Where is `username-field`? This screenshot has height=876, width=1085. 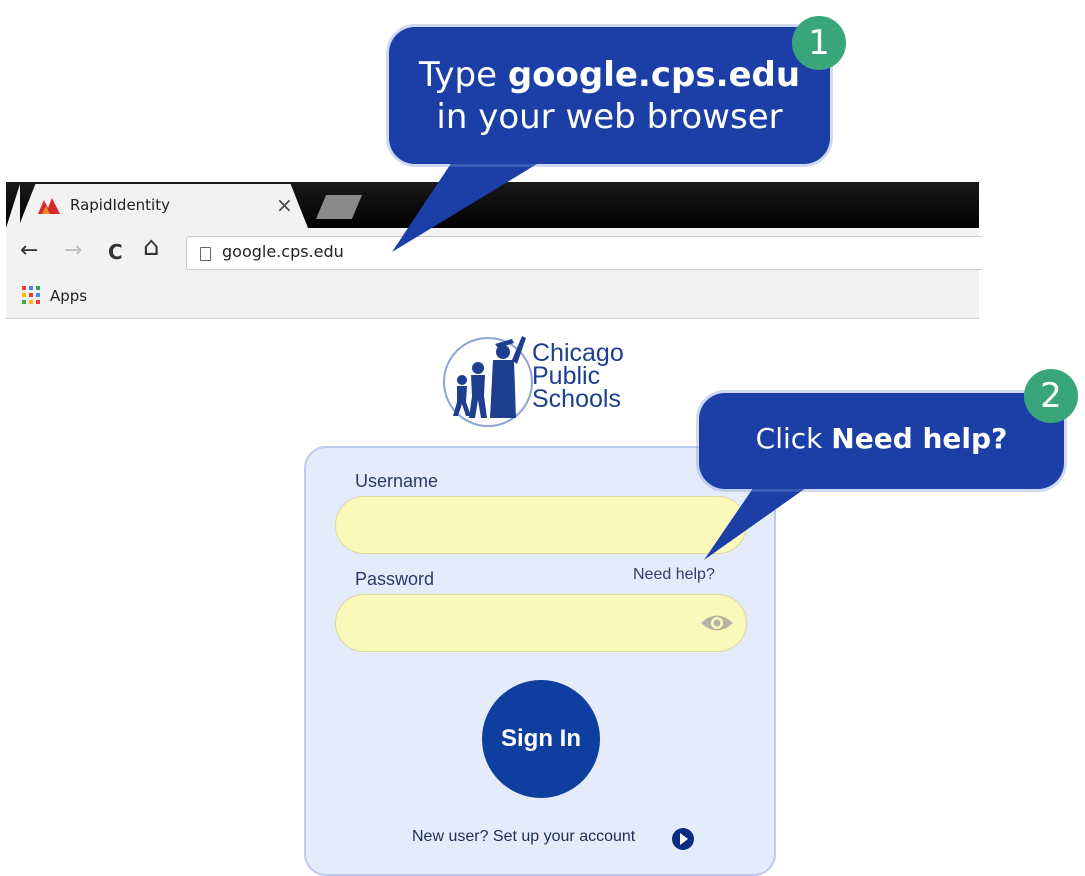
username-field is located at coordinates (541, 525).